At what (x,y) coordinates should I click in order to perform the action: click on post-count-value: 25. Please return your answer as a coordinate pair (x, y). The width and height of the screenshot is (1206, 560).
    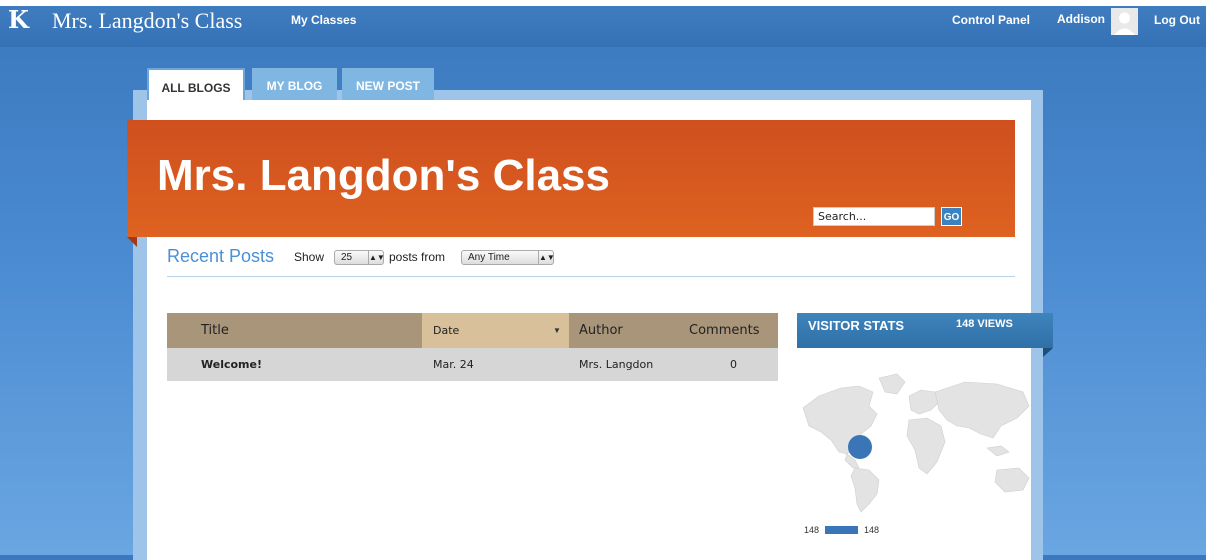
    Looking at the image, I should click on (347, 257).